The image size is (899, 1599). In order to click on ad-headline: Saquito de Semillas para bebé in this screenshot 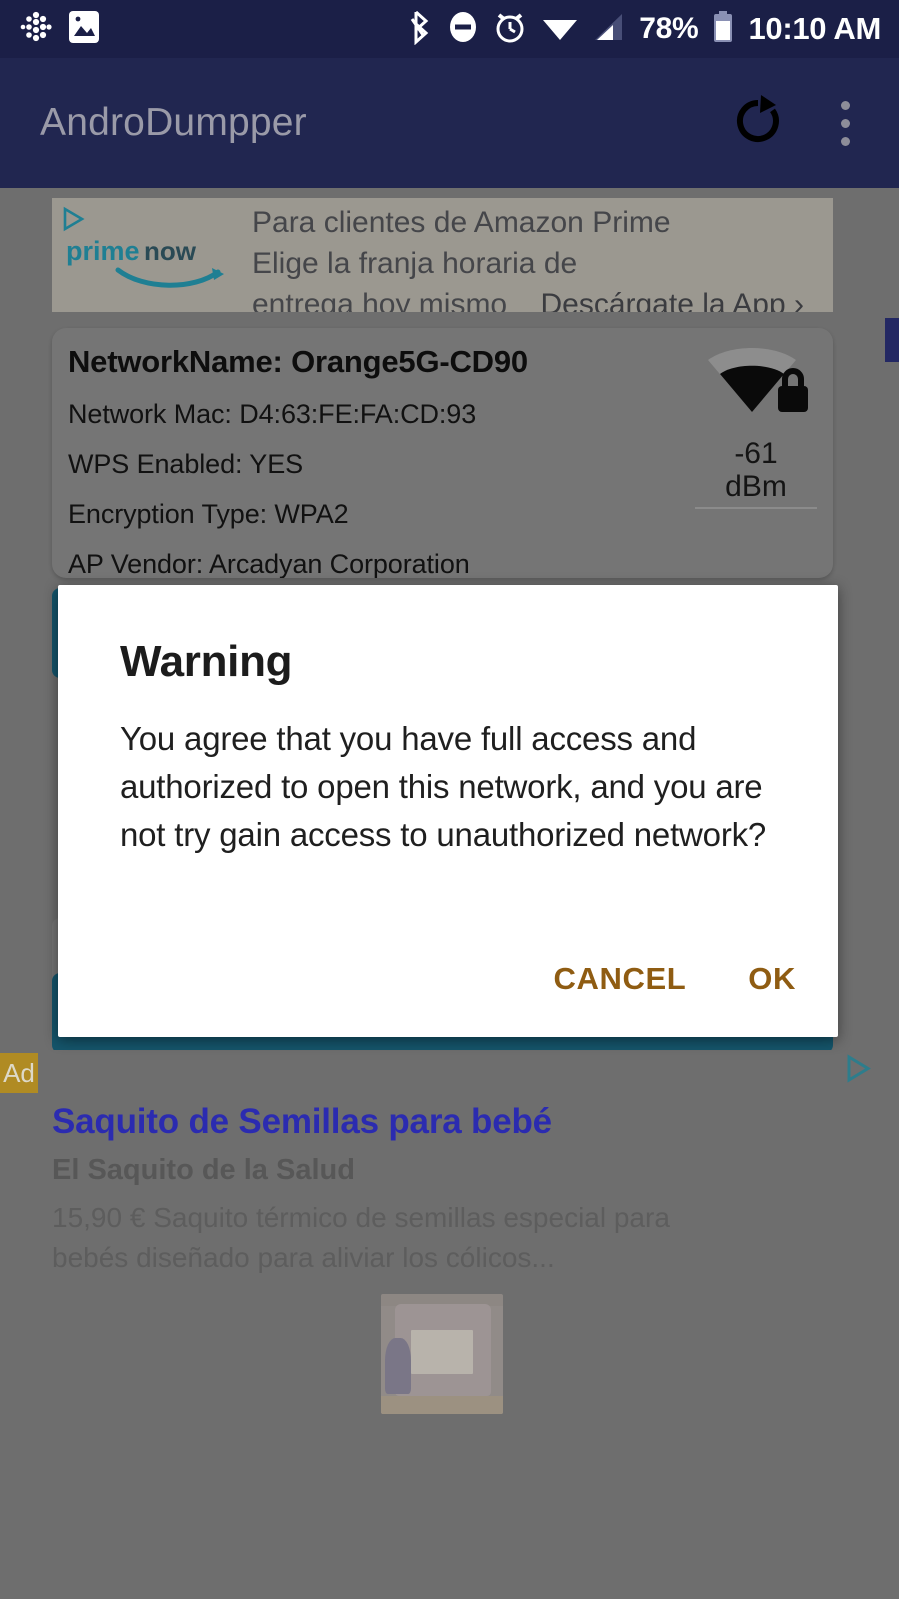, I will do `click(452, 1122)`.